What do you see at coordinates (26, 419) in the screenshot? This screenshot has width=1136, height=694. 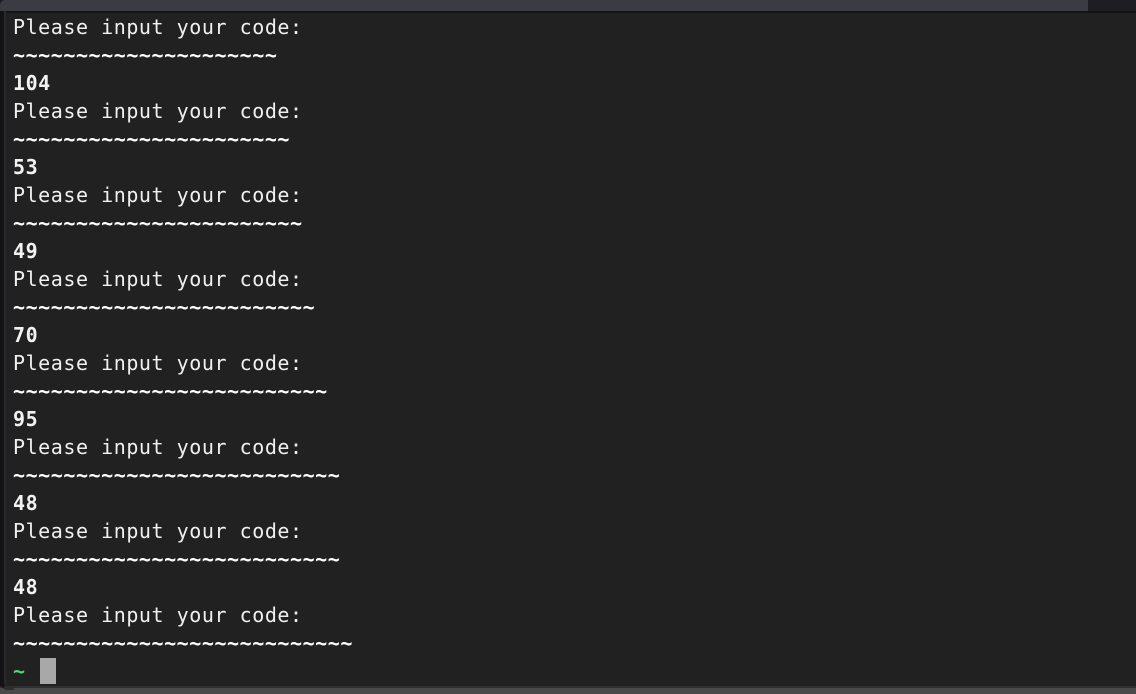 I see `terminal-line-value: 95` at bounding box center [26, 419].